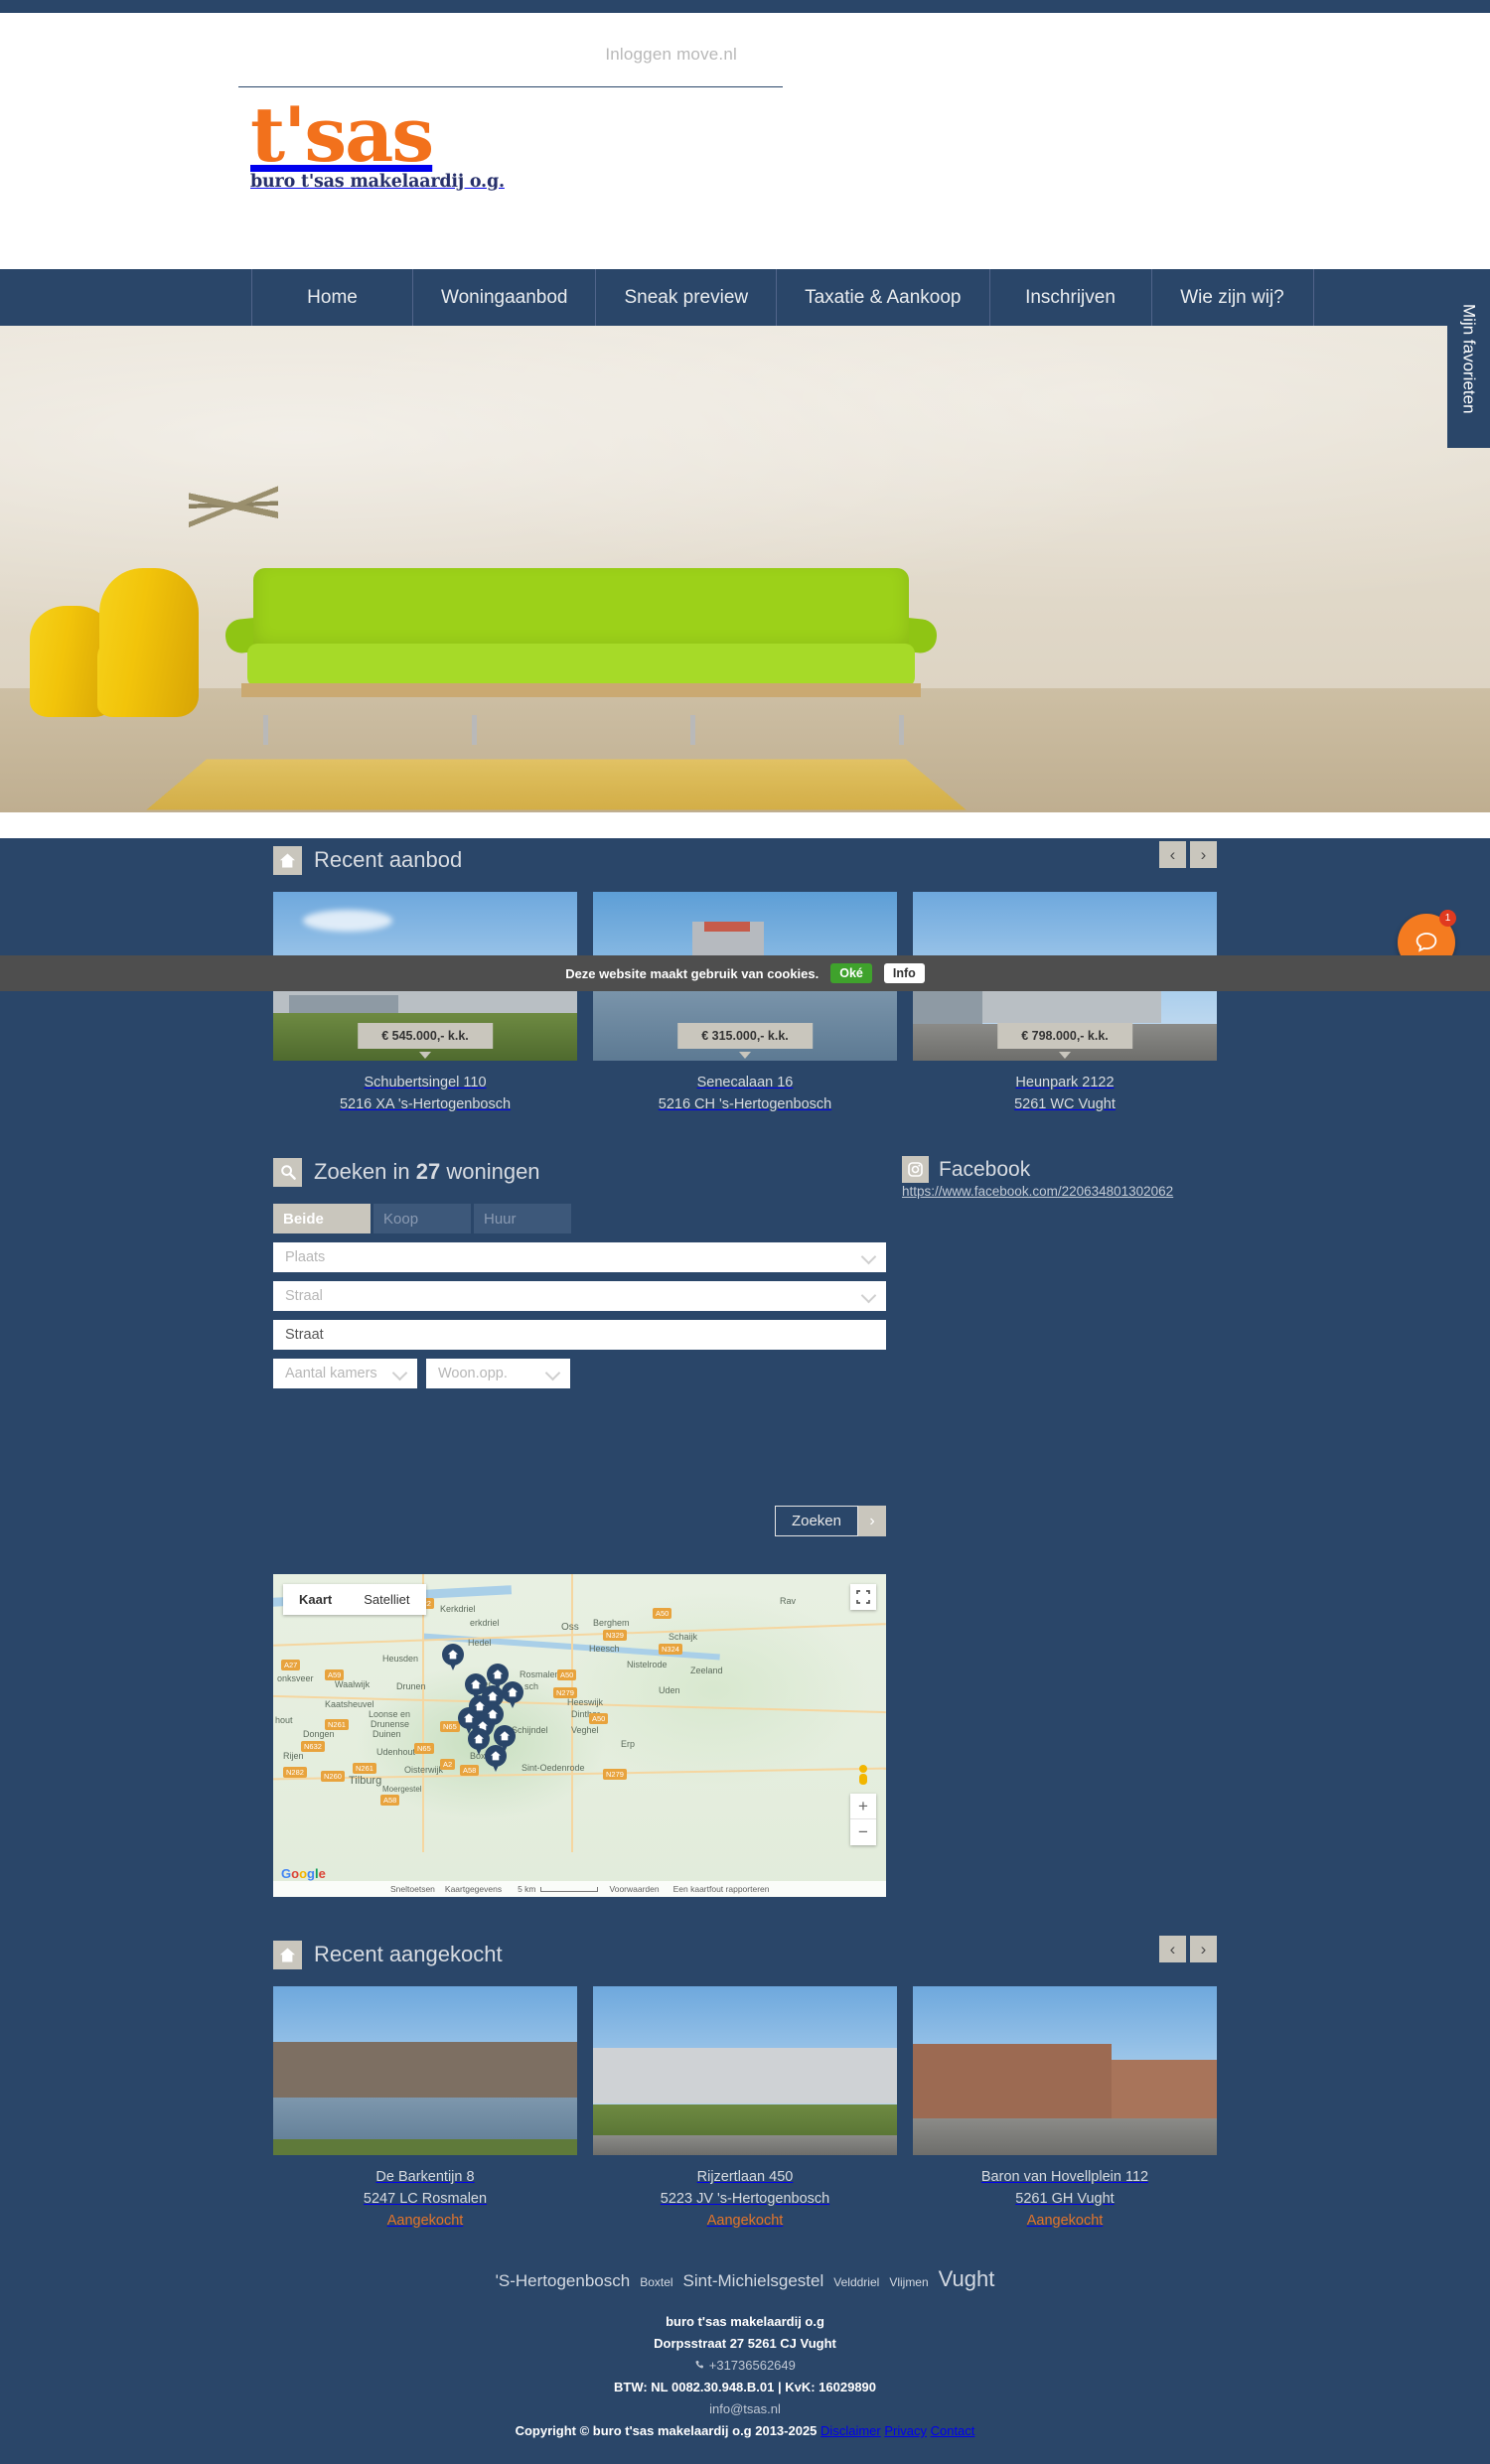 The height and width of the screenshot is (2464, 1490). What do you see at coordinates (581, 690) in the screenshot?
I see `couch-base` at bounding box center [581, 690].